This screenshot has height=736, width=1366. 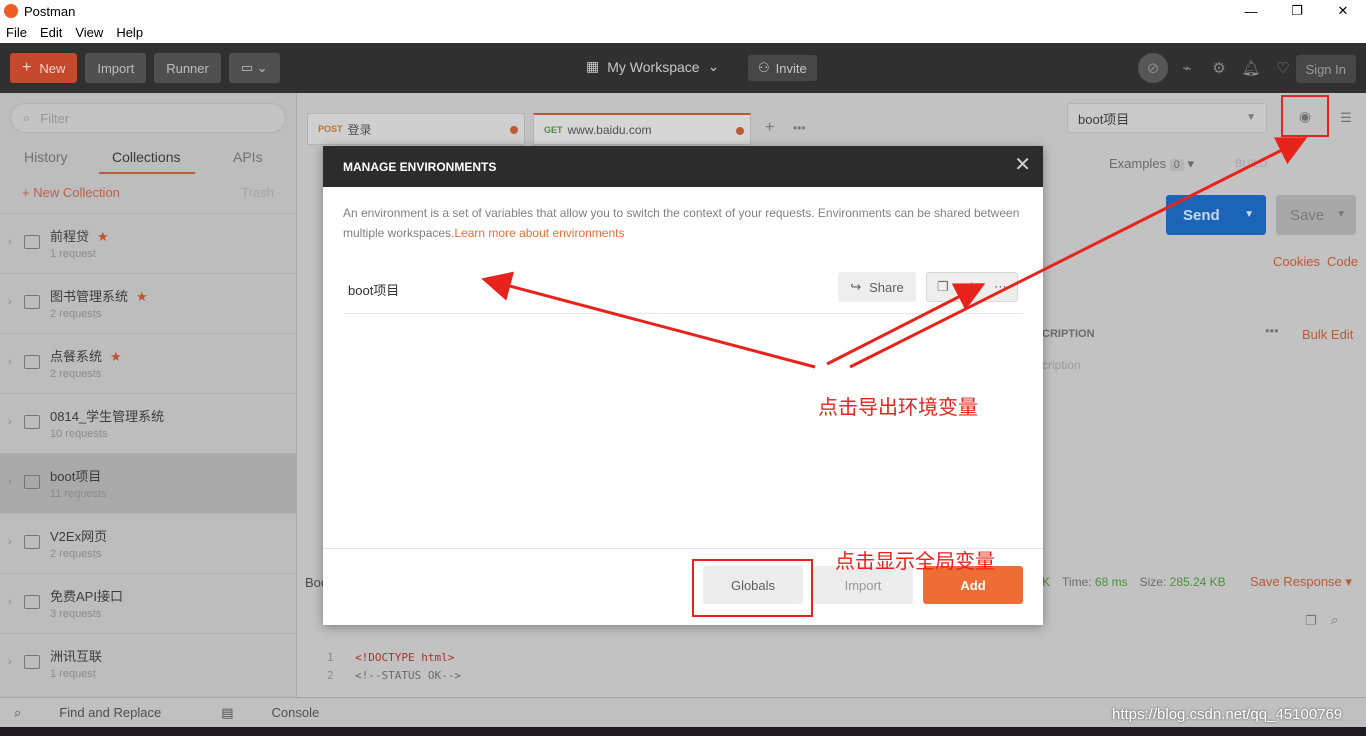 I want to click on download-icon: ⤓, so click(x=971, y=287).